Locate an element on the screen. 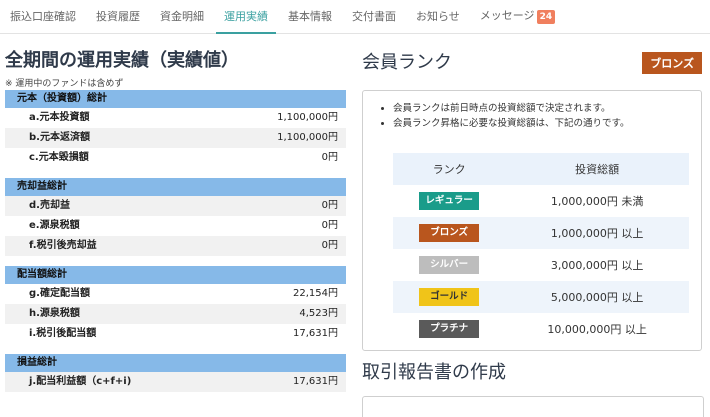  table-row: レギュラー 1,000,000円 未満 is located at coordinates (541, 201).